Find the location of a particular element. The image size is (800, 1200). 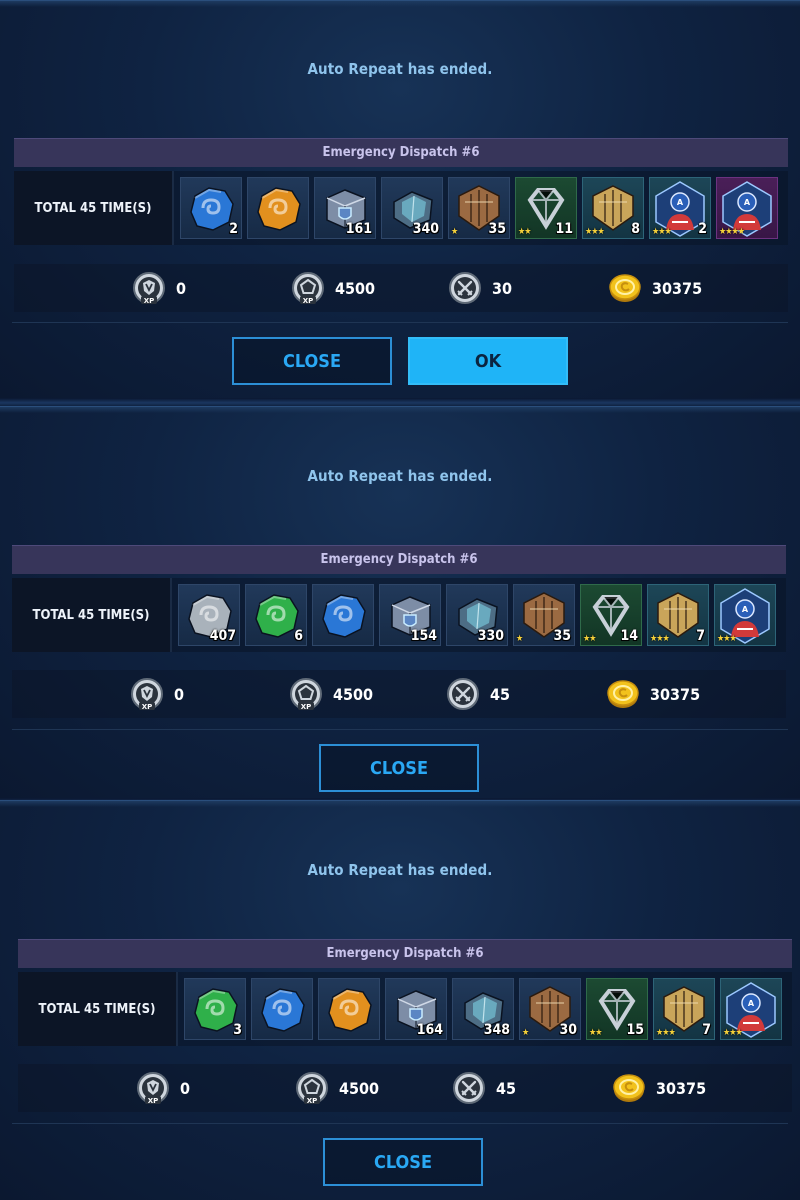

reward-item-gold-emblem: ★★★ 8 is located at coordinates (613, 208).